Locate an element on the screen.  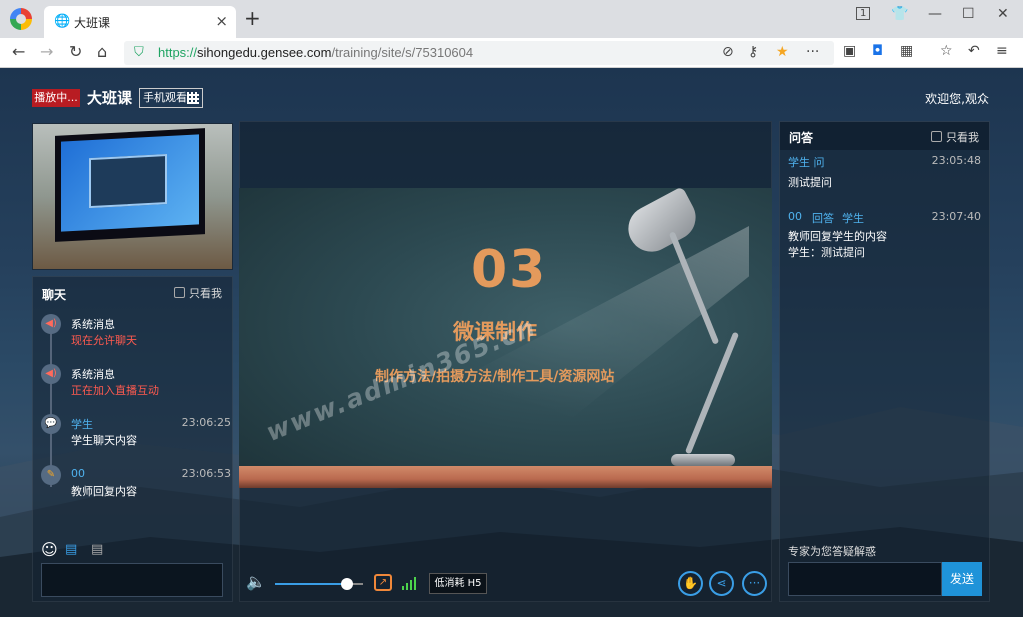
network-icon: ↗ is located at coordinates (383, 582).